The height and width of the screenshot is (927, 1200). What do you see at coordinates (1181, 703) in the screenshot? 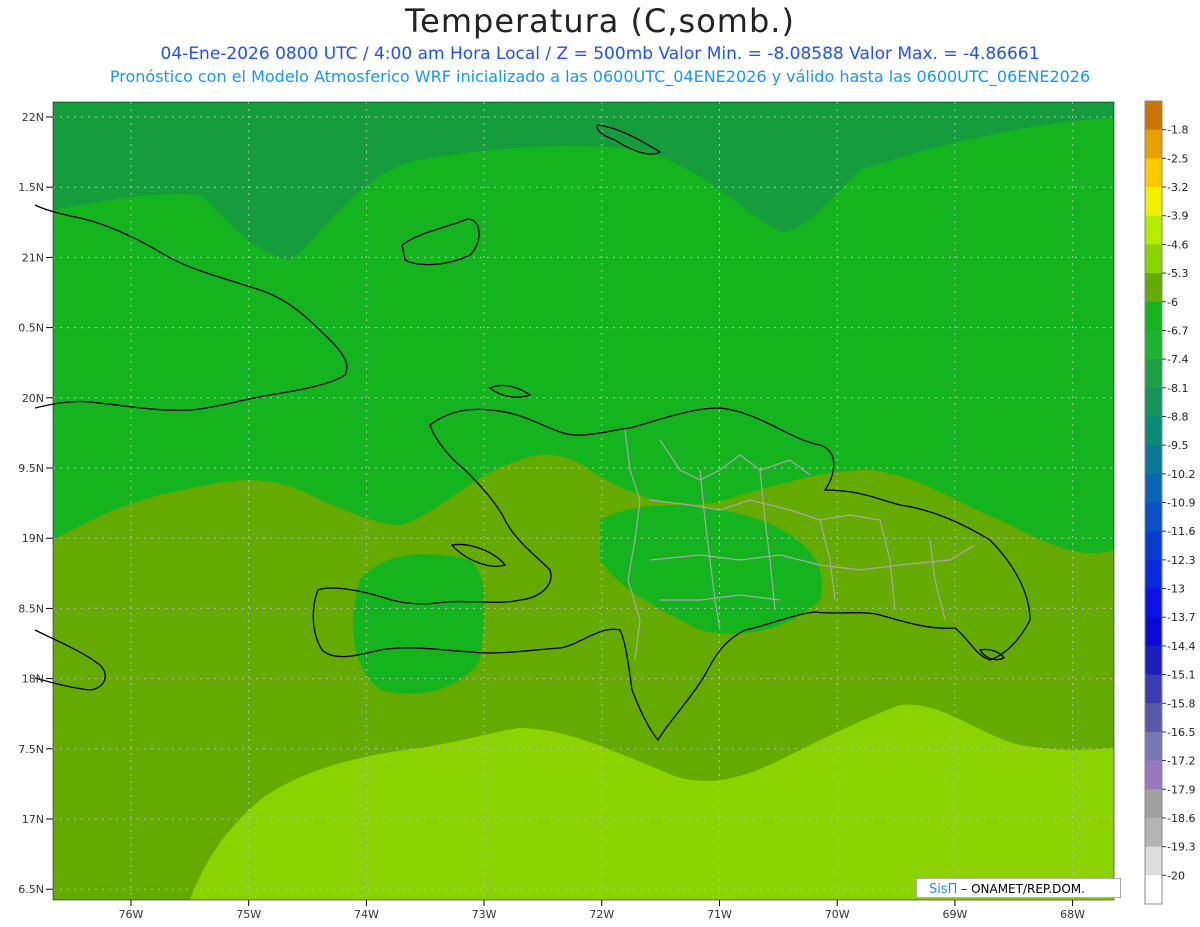
I see `colorbar-label: -15.8` at bounding box center [1181, 703].